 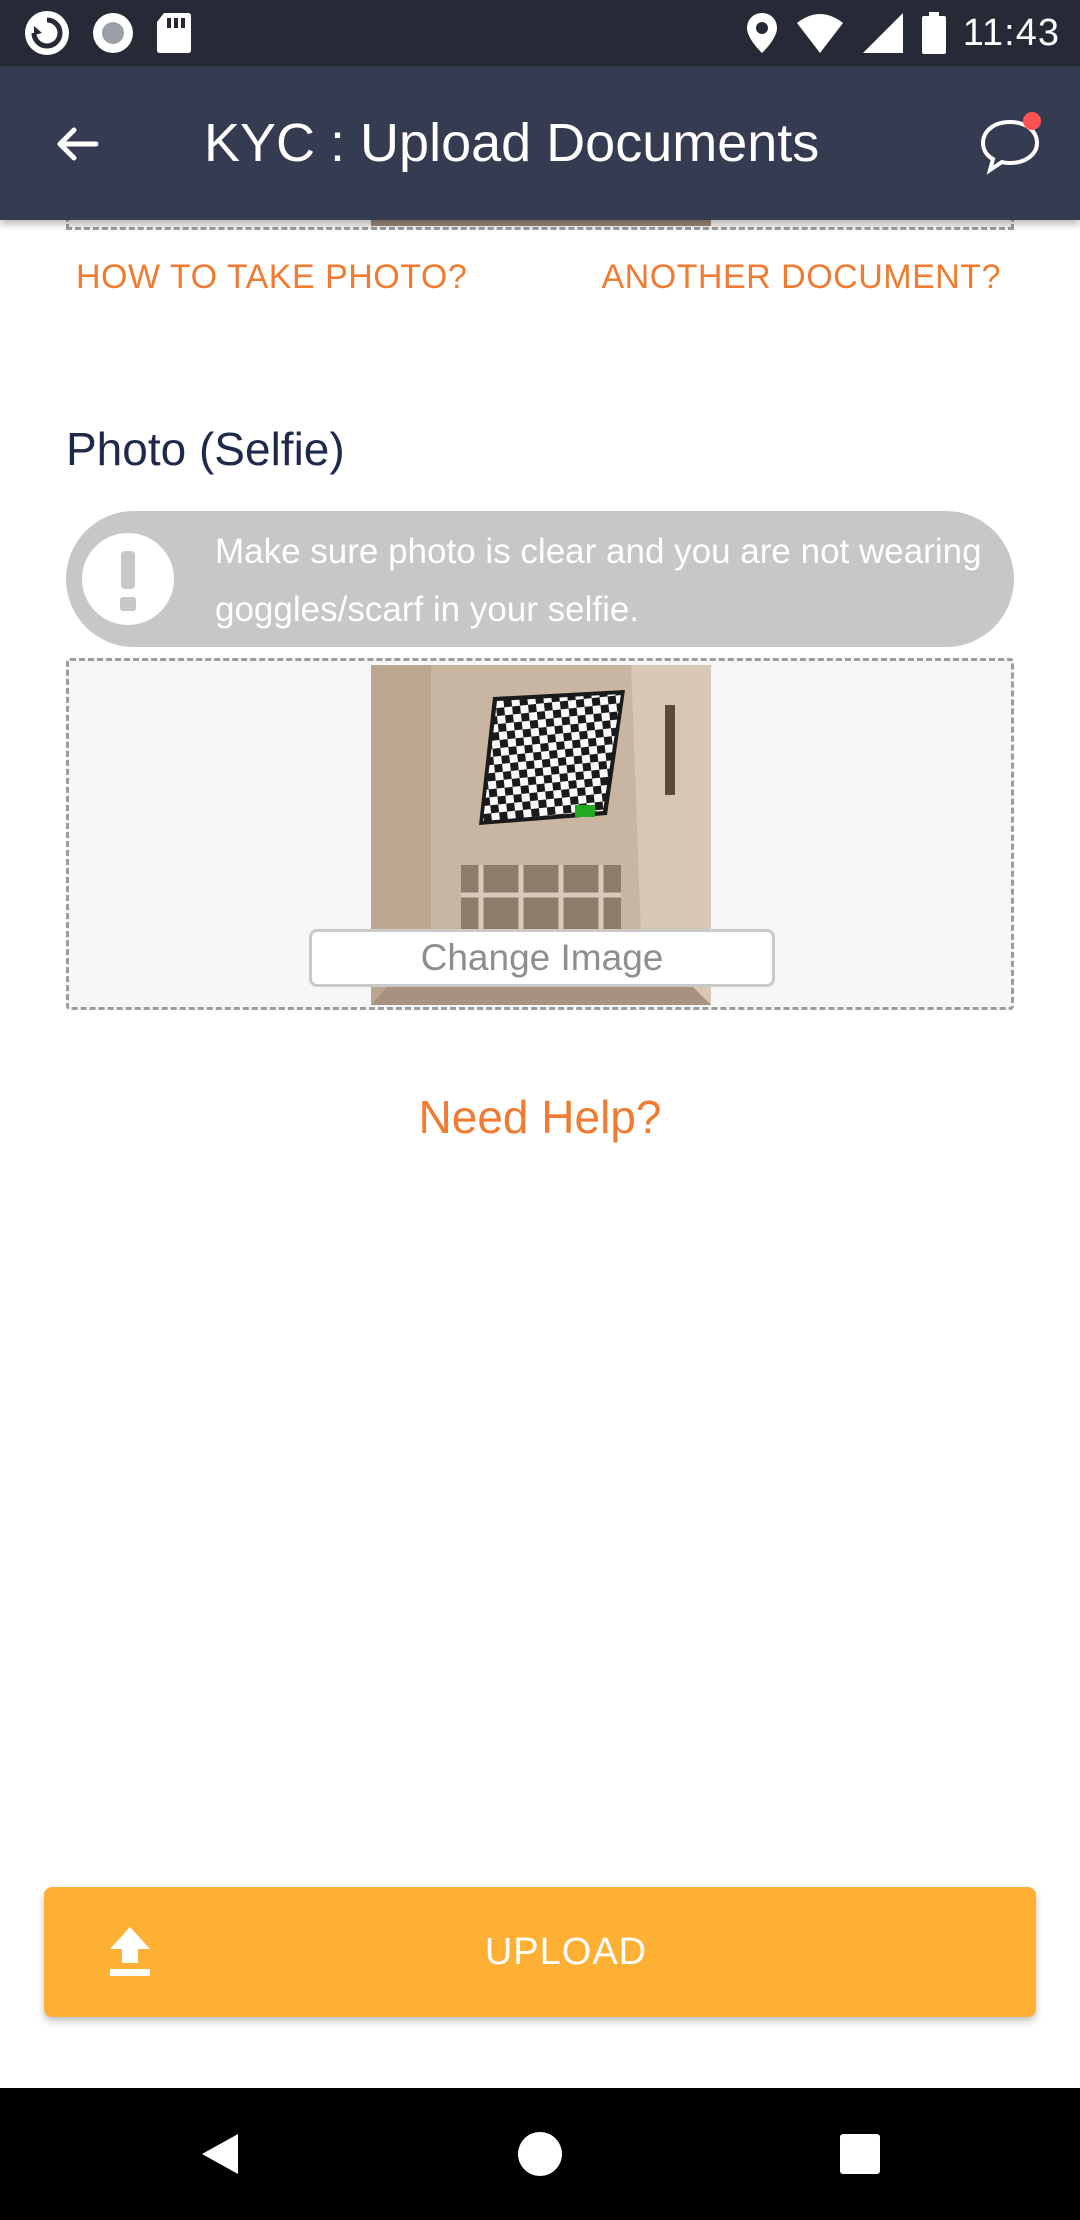 I want to click on change-image-button: Change Image, so click(x=542, y=958).